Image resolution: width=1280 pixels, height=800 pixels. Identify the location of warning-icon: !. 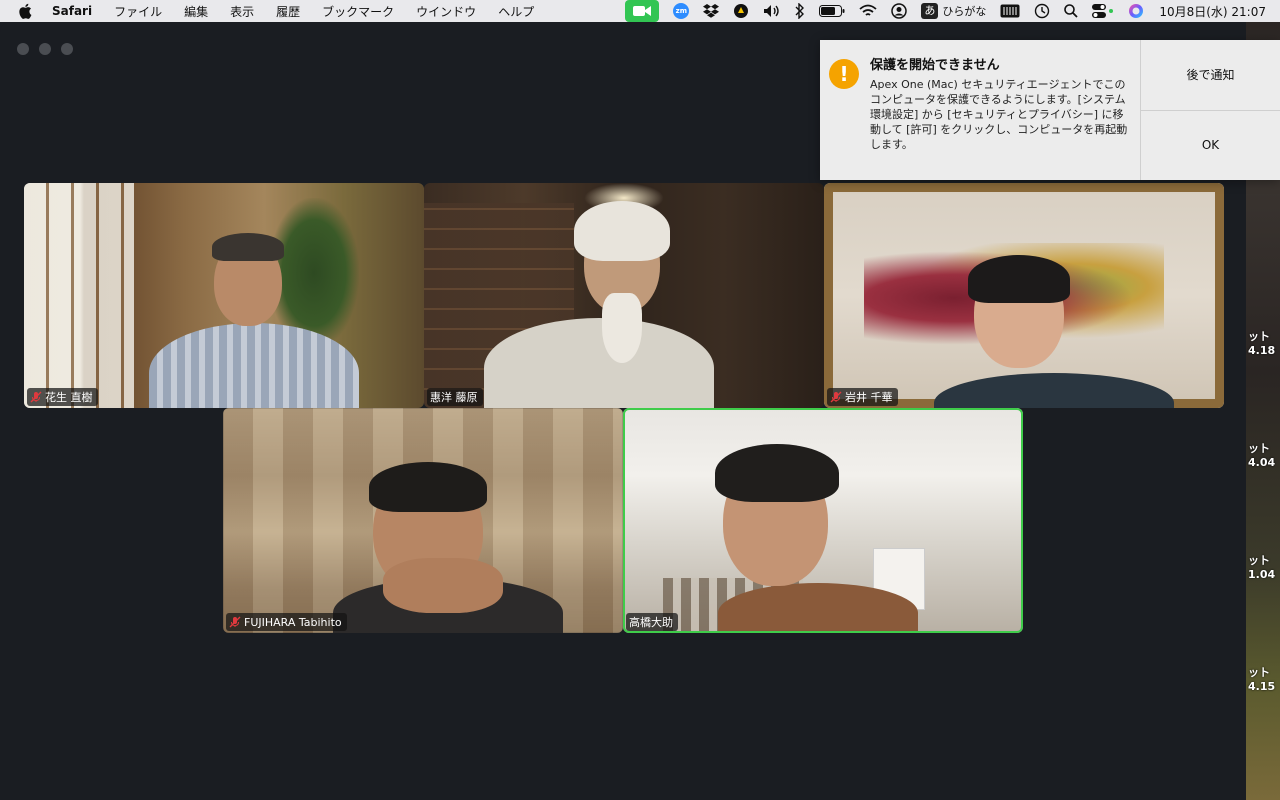
(844, 74).